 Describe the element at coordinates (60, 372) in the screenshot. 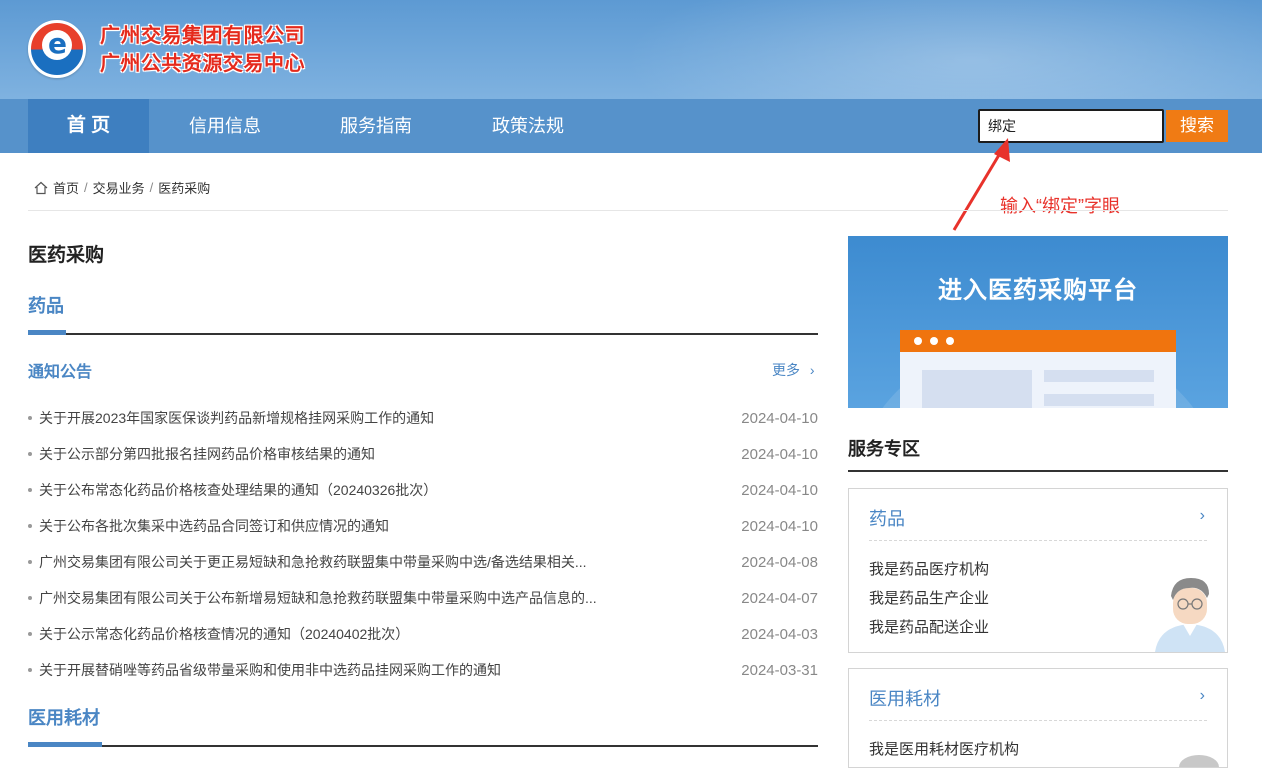

I see `notice-section-title: 通知公告` at that location.